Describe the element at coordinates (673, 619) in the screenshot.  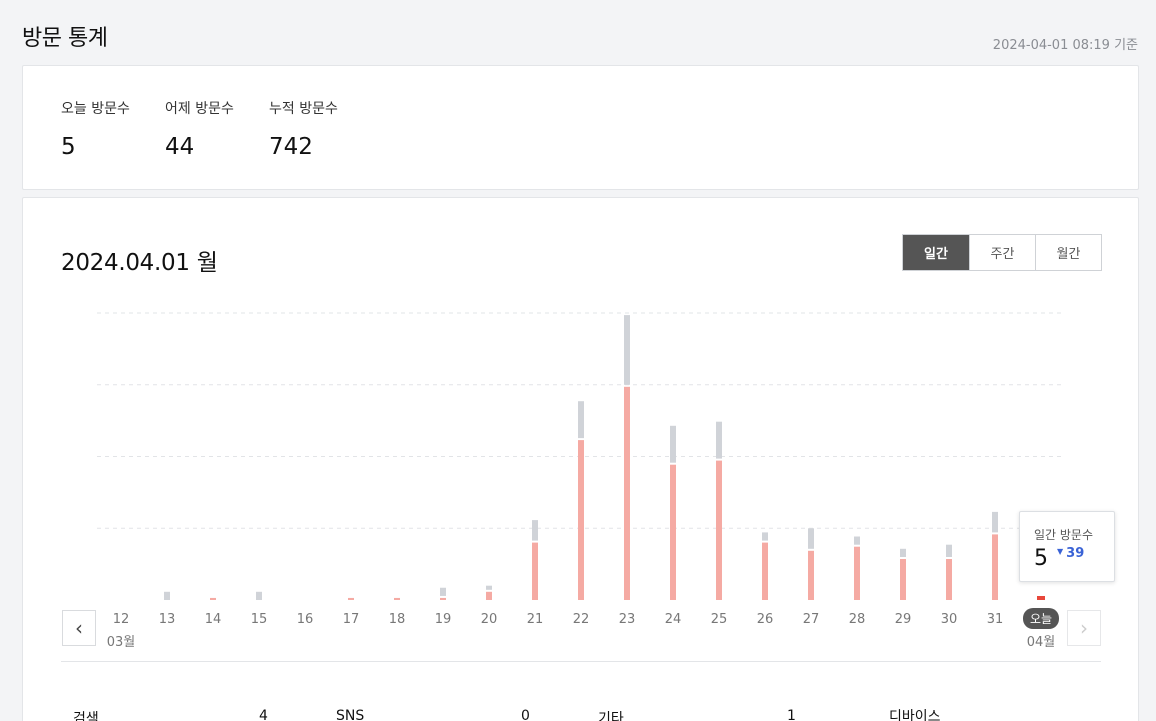
I see `tick-label: 24` at that location.